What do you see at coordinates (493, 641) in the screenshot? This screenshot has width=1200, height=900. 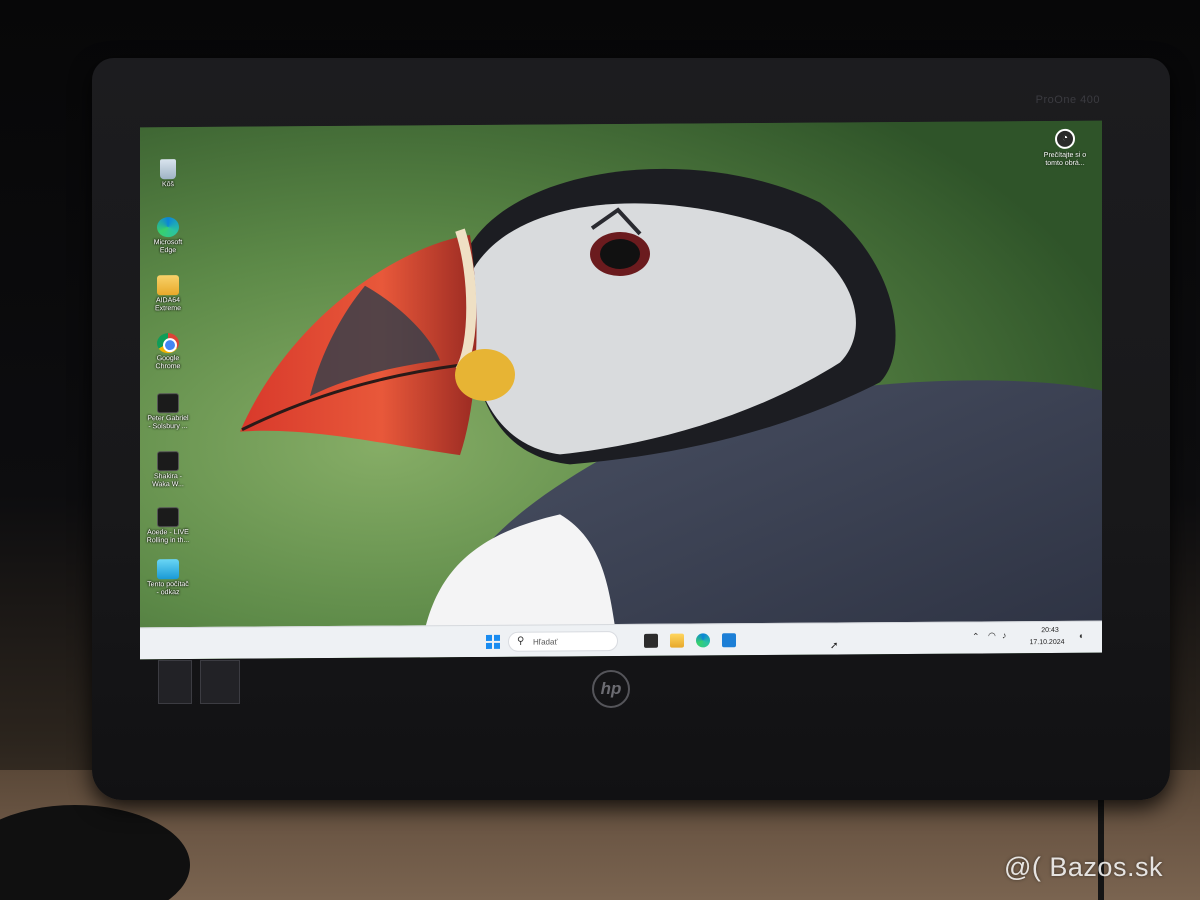 I see `windows-start-icon` at bounding box center [493, 641].